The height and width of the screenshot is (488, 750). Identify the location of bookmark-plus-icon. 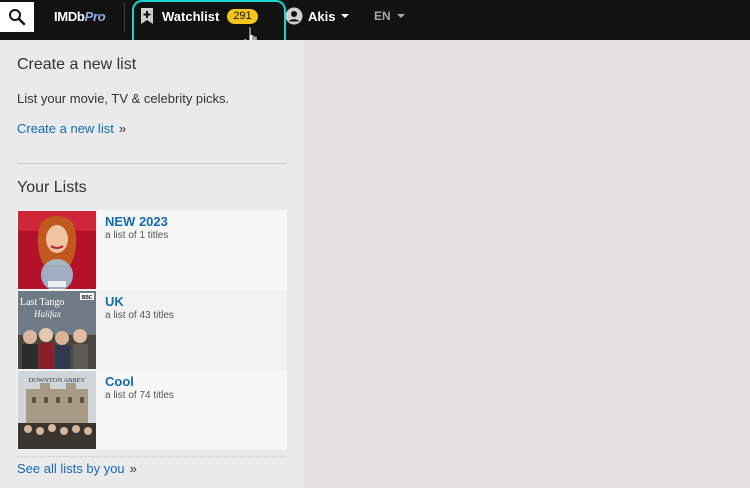
(147, 16).